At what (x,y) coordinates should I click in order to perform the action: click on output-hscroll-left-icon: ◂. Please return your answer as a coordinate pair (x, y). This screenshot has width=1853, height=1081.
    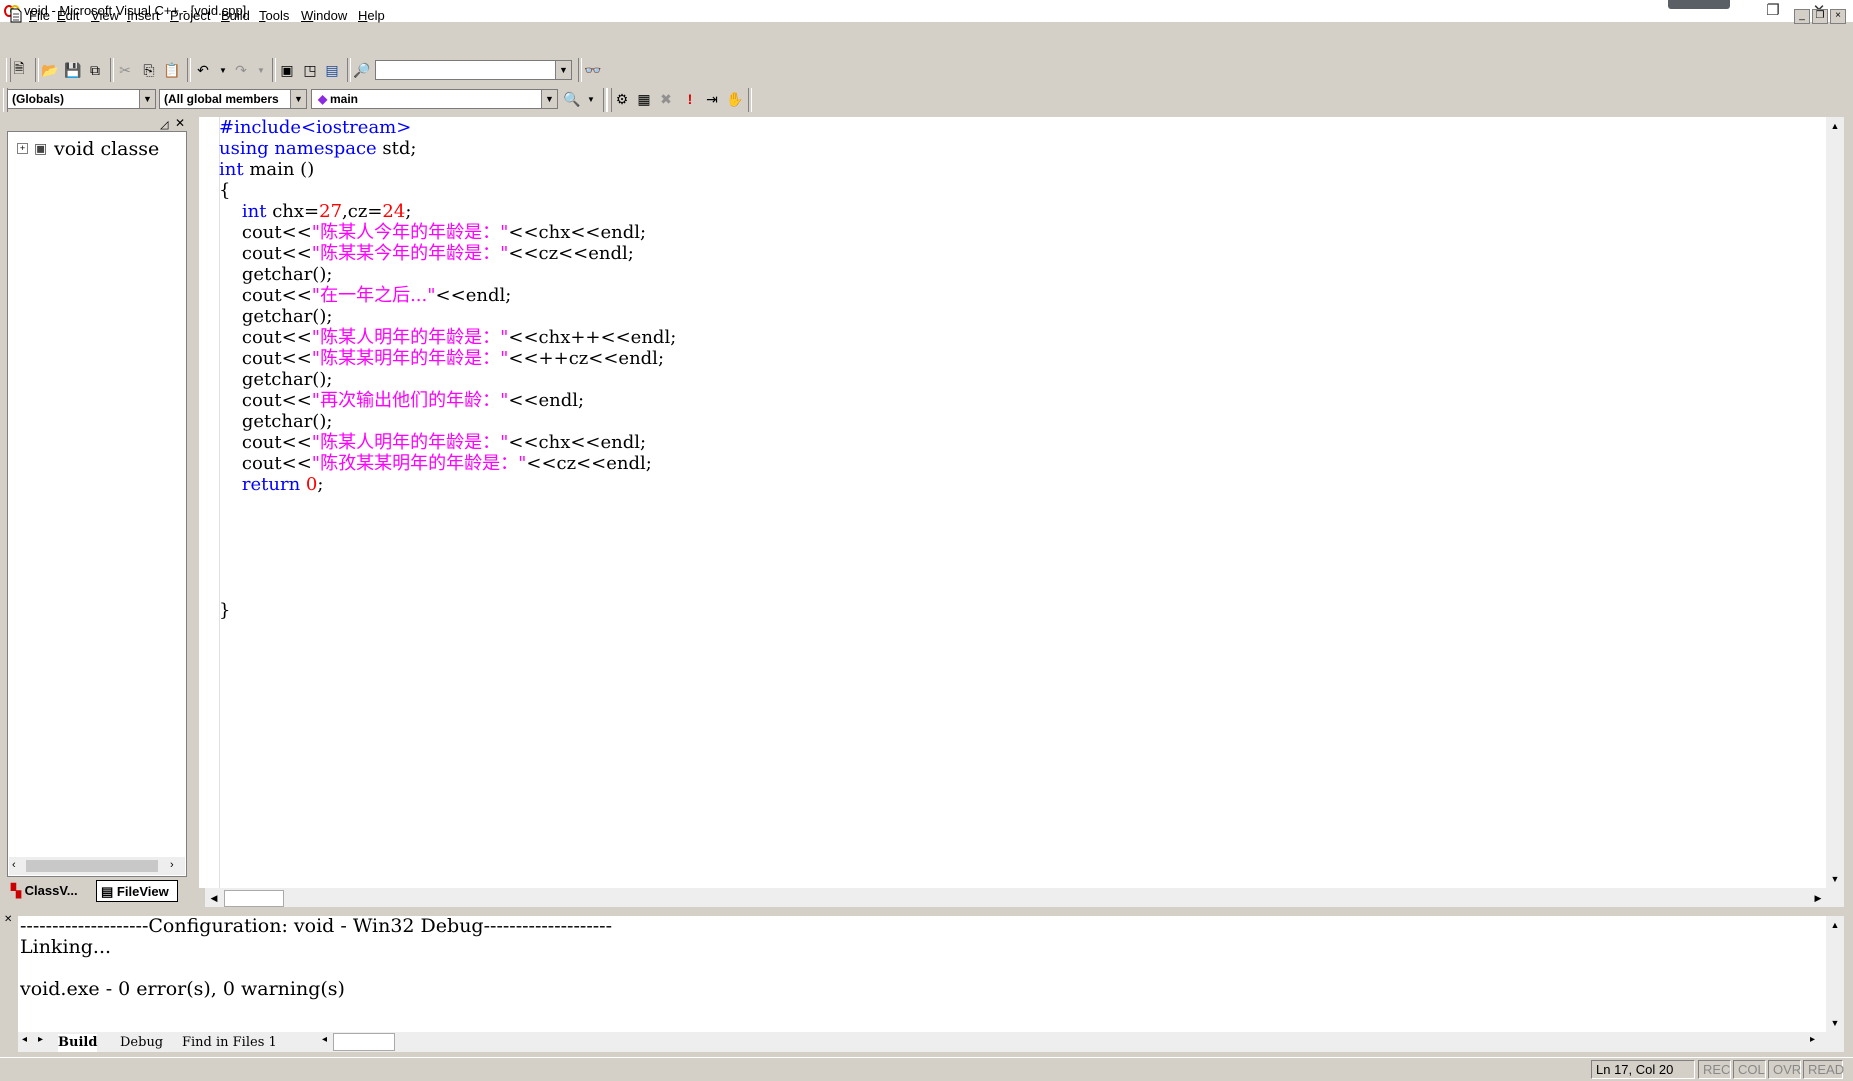
    Looking at the image, I should click on (324, 1039).